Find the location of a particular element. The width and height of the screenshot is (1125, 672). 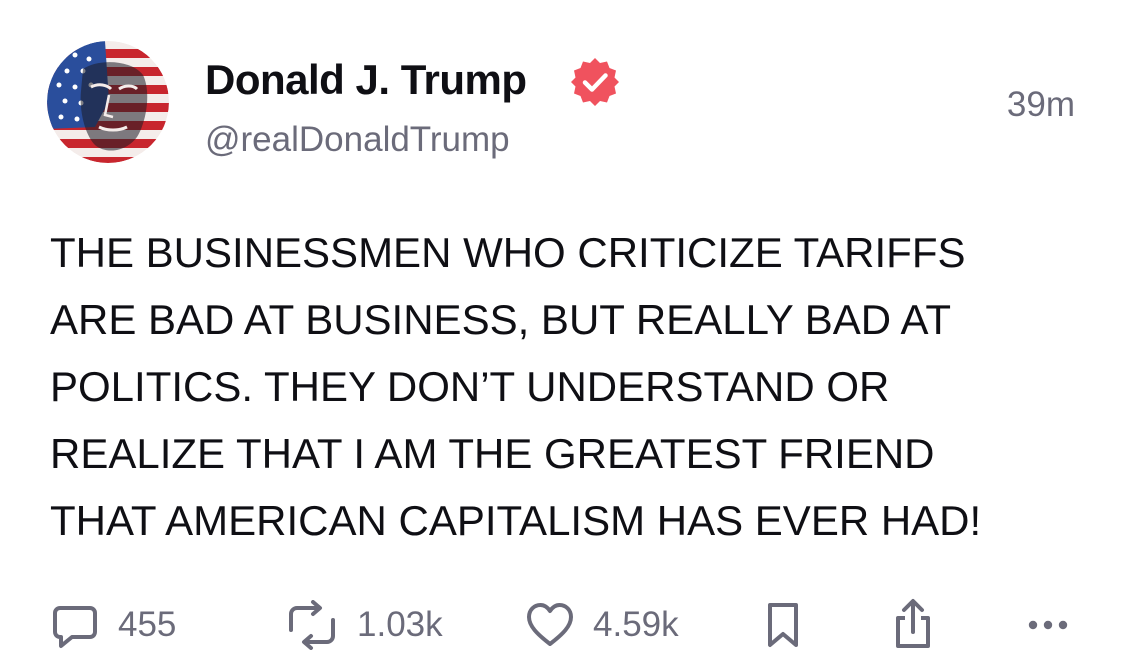

post-text-line: POLITICS. THEY DON’T UNDERSTAND OR is located at coordinates (470, 386).